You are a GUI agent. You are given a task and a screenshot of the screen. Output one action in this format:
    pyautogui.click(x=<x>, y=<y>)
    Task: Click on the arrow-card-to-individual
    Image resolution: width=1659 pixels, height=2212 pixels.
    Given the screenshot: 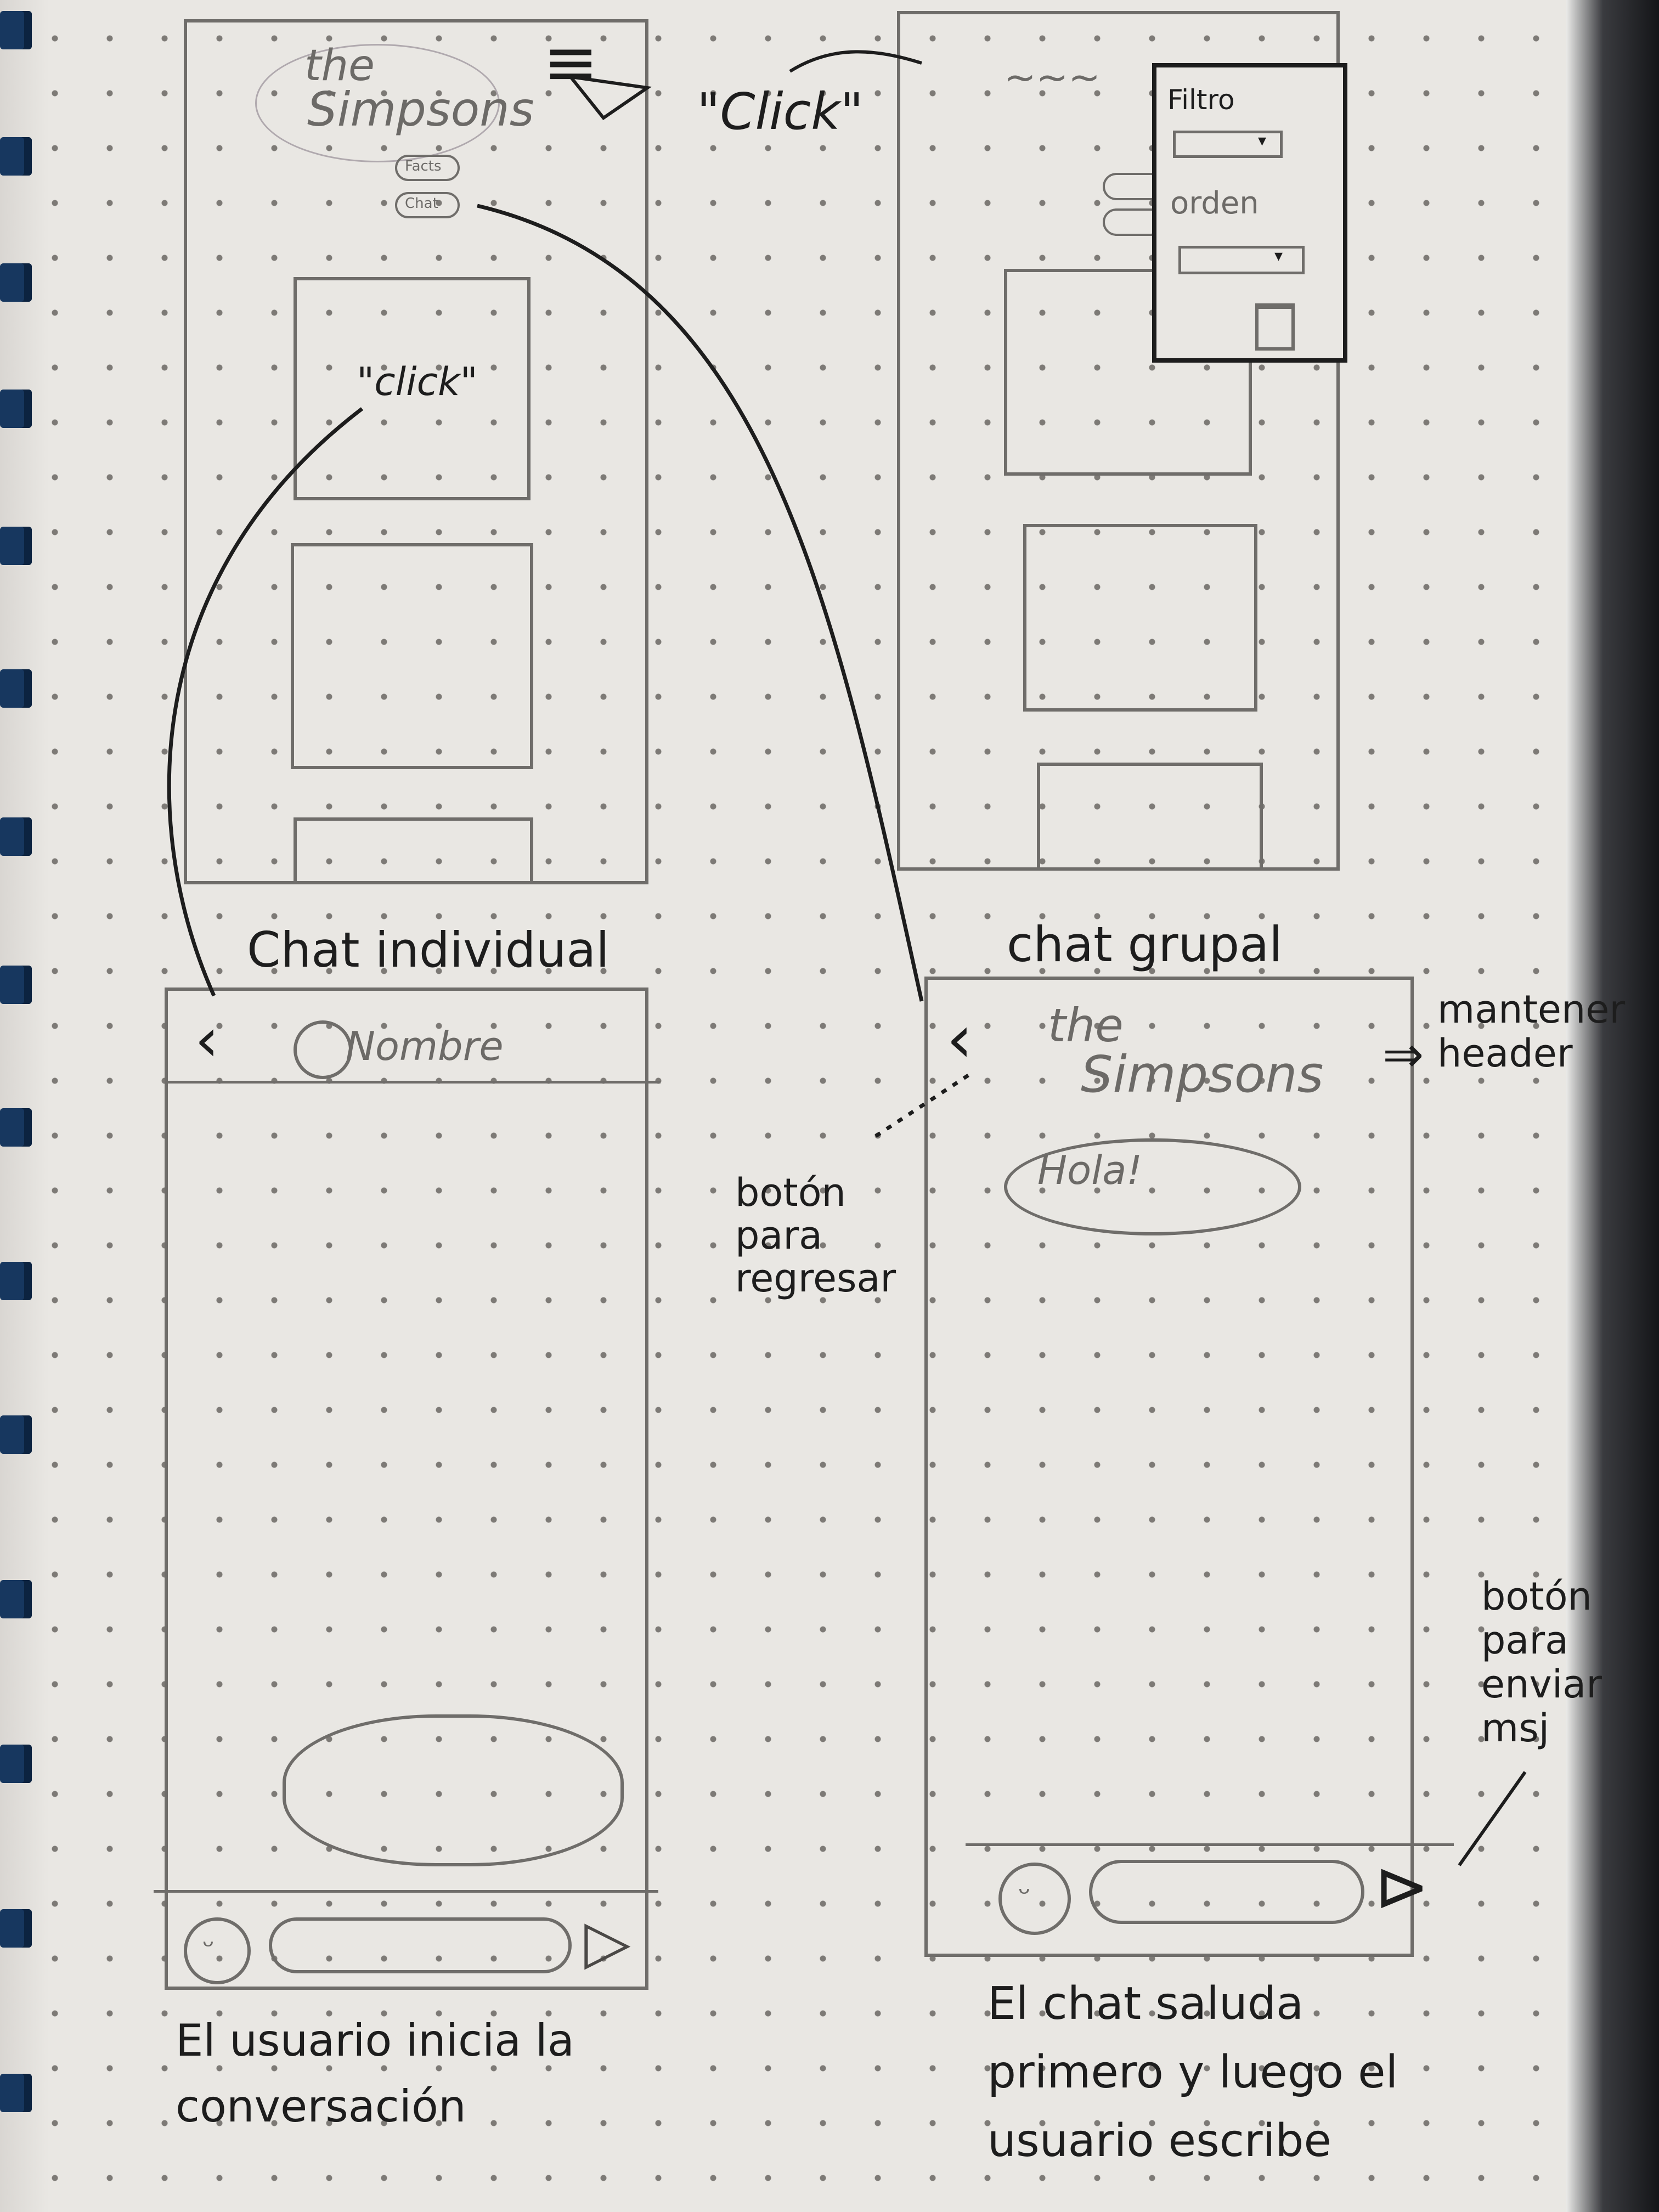 What is the action you would take?
    pyautogui.click(x=265, y=702)
    